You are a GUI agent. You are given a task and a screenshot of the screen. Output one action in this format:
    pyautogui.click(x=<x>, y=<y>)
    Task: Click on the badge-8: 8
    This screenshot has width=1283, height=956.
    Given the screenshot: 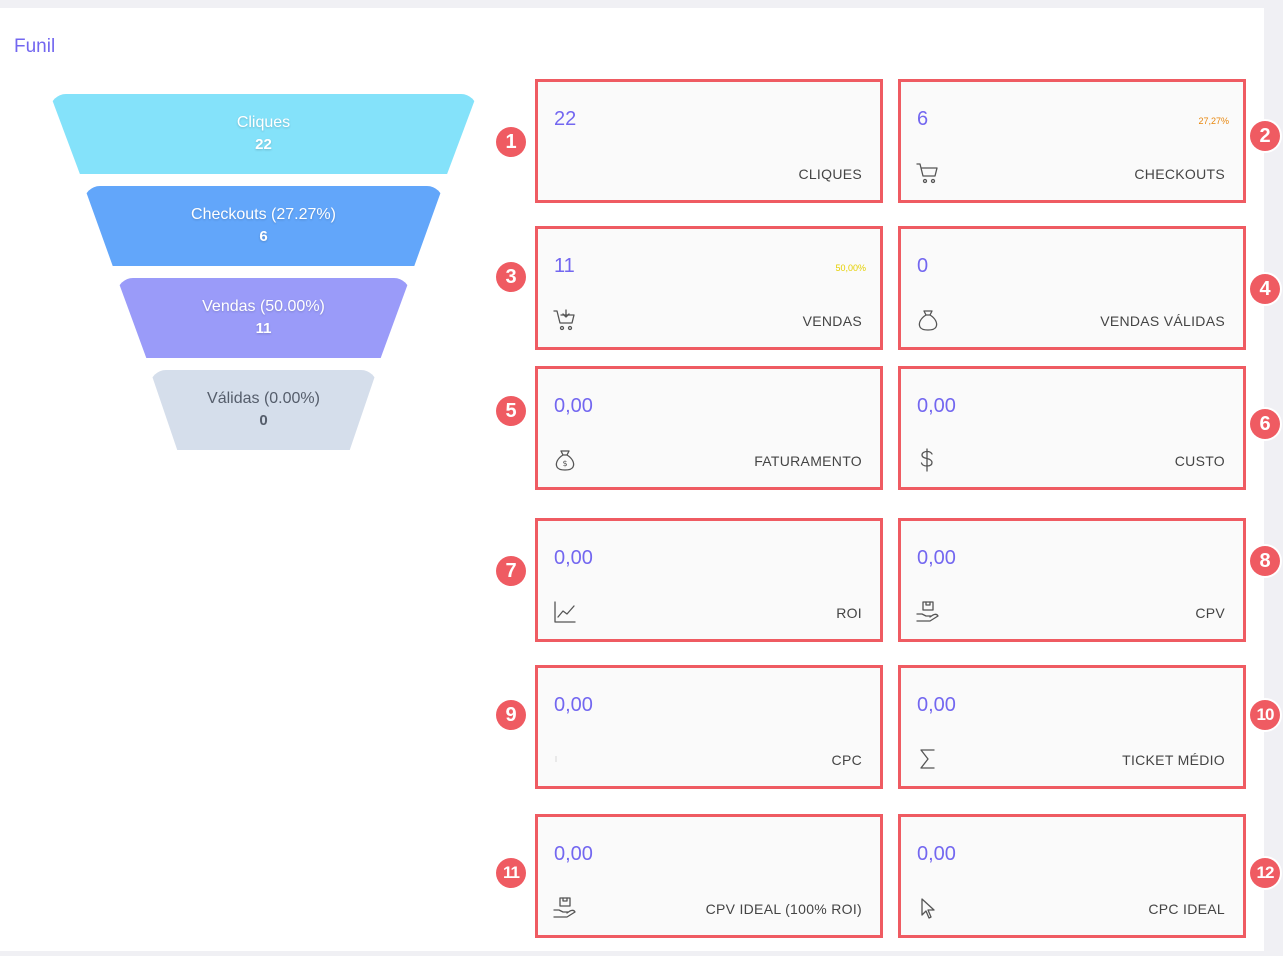 What is the action you would take?
    pyautogui.click(x=1265, y=561)
    